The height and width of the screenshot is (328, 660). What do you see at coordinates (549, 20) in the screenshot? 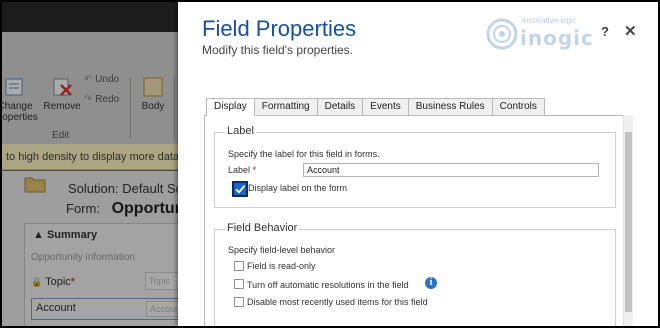
I see `logo-tagline: innovative logic` at bounding box center [549, 20].